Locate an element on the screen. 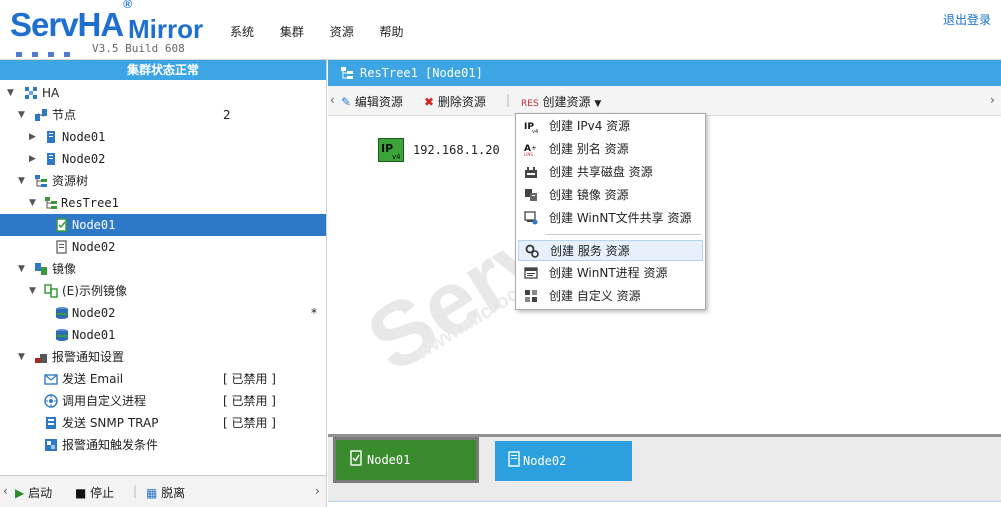 Image resolution: width=1001 pixels, height=507 pixels. menu-create-mirror: 创建 镜像 资源 is located at coordinates (610, 195).